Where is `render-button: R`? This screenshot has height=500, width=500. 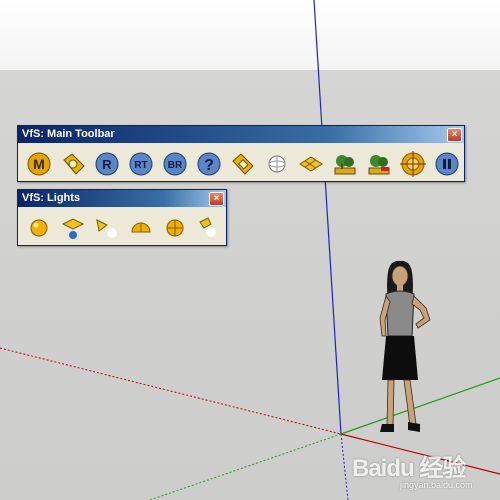
render-button: R is located at coordinates (107, 164).